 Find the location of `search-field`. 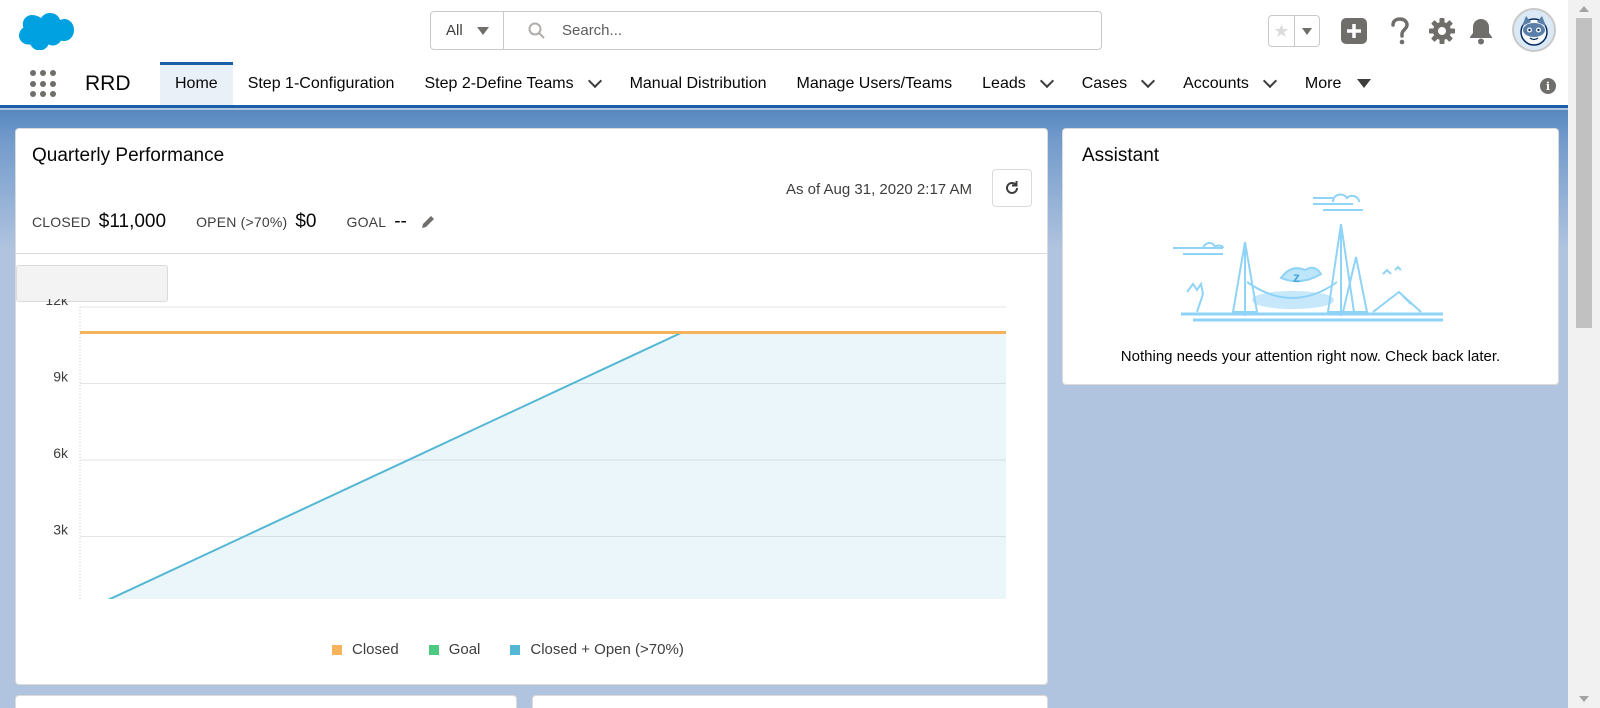

search-field is located at coordinates (802, 30).